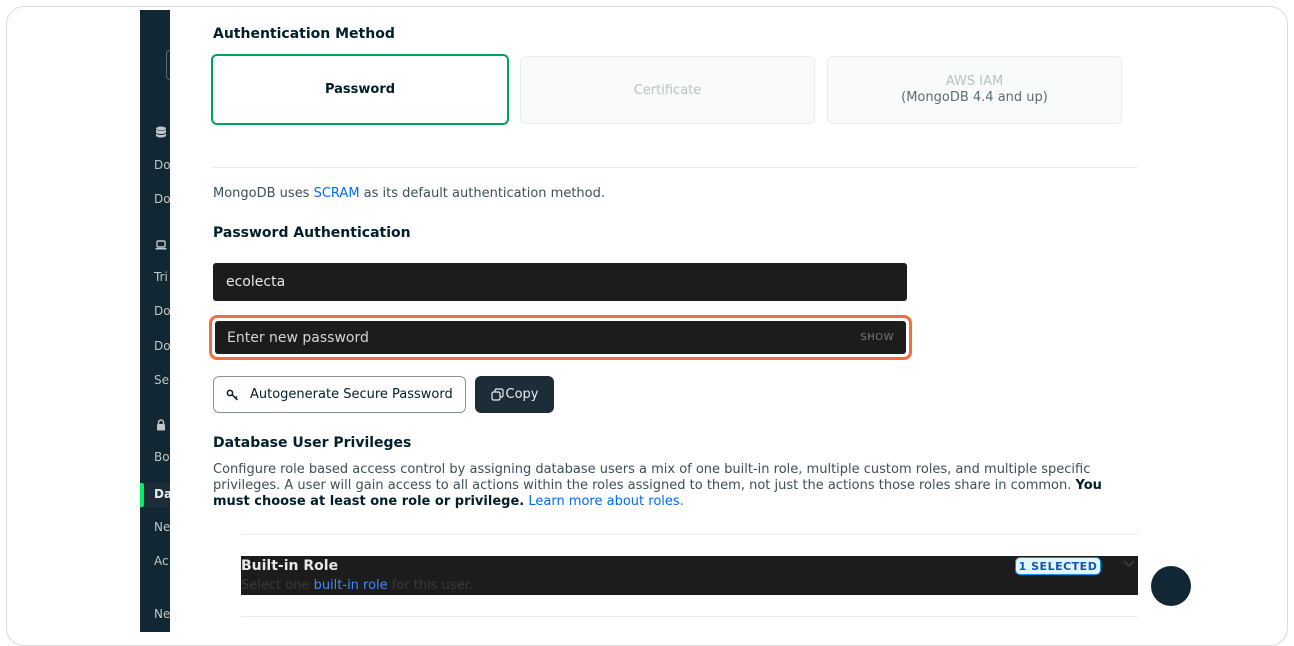  Describe the element at coordinates (497, 394) in the screenshot. I see `copy-icon` at that location.